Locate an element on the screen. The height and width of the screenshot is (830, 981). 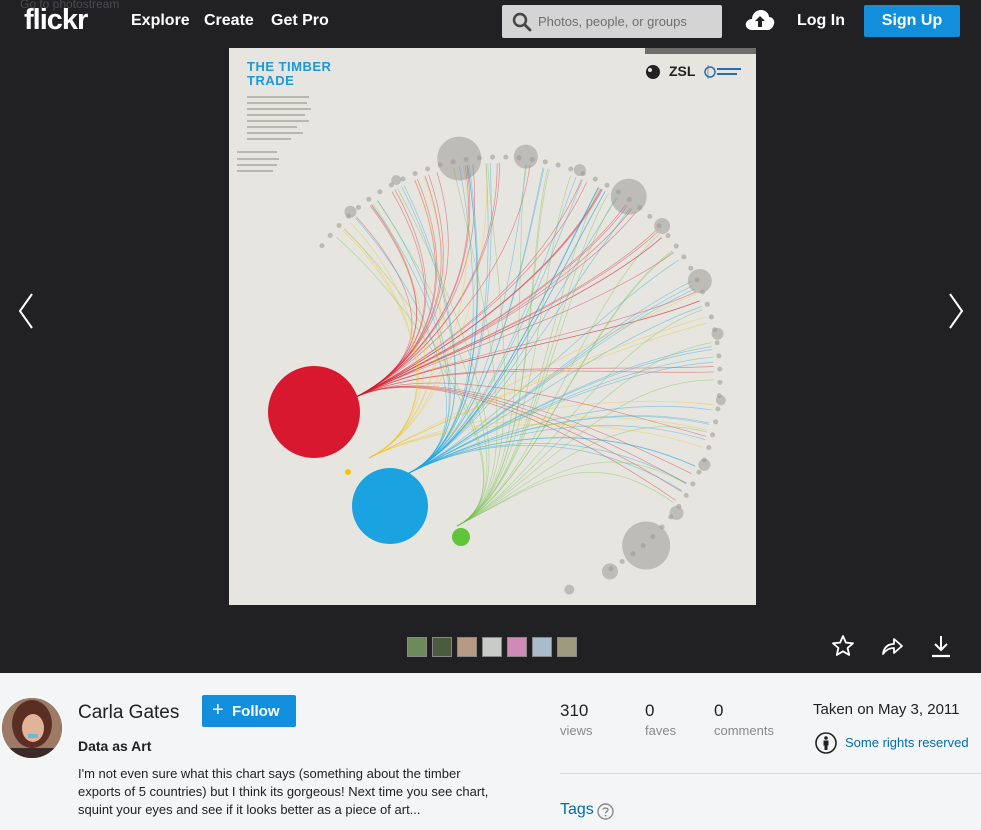
zsl-logo: ZSL is located at coordinates (682, 71).